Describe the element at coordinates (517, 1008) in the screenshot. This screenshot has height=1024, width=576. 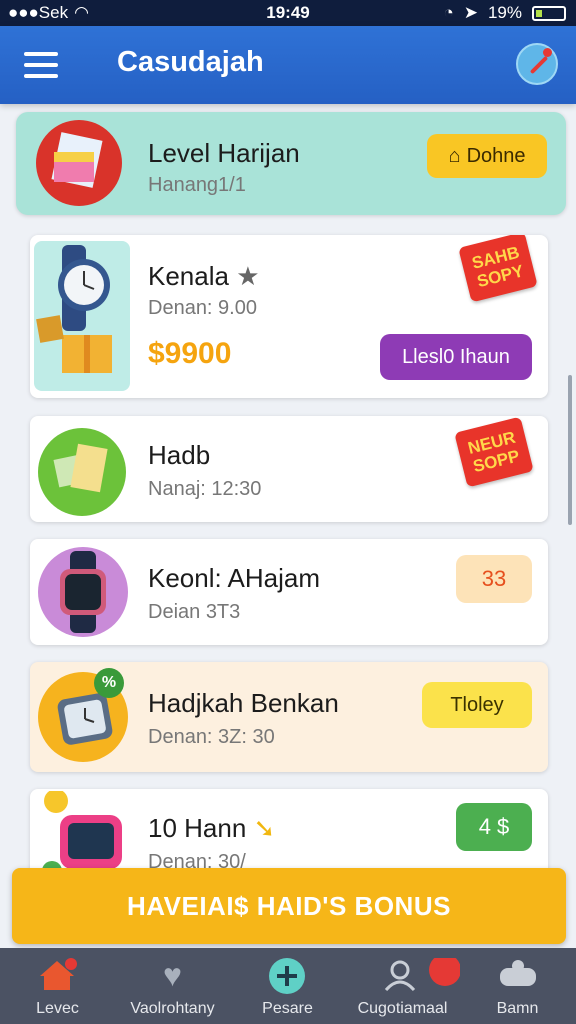
I see `nav-label: Bamn` at that location.